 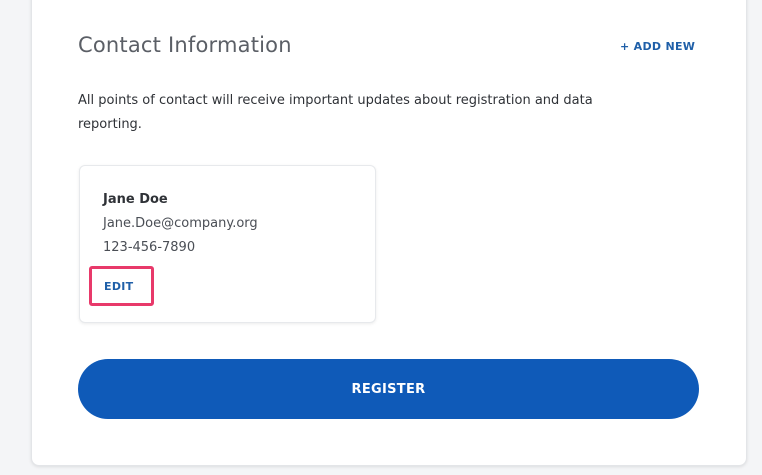 What do you see at coordinates (185, 45) in the screenshot?
I see `section-title: Contact Information` at bounding box center [185, 45].